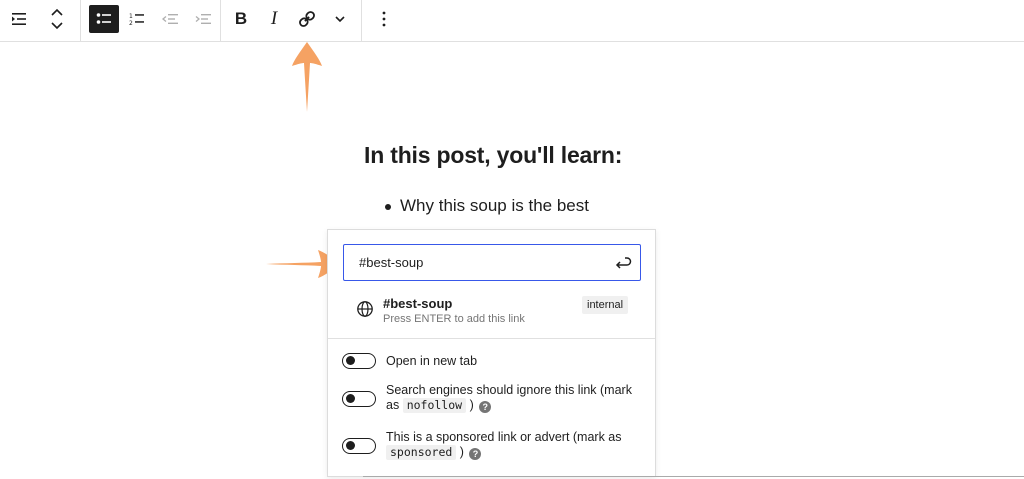 This screenshot has height=479, width=1024. What do you see at coordinates (475, 454) in the screenshot?
I see `sponsored-help-icon: ?` at bounding box center [475, 454].